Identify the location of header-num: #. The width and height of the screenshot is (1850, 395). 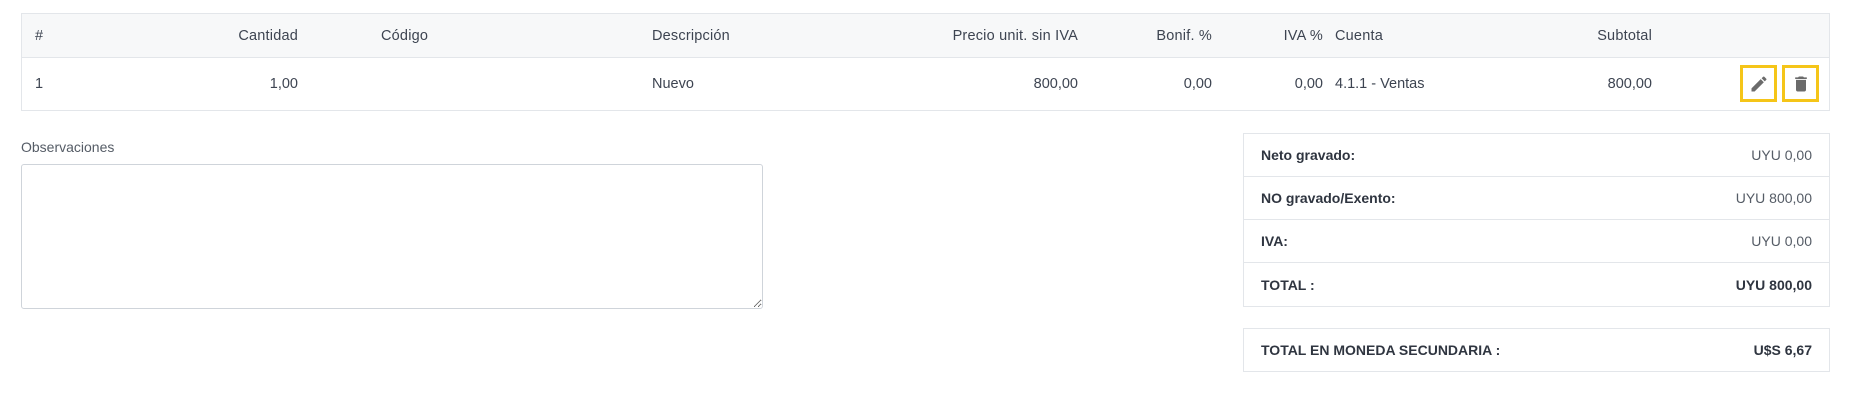
(39, 35).